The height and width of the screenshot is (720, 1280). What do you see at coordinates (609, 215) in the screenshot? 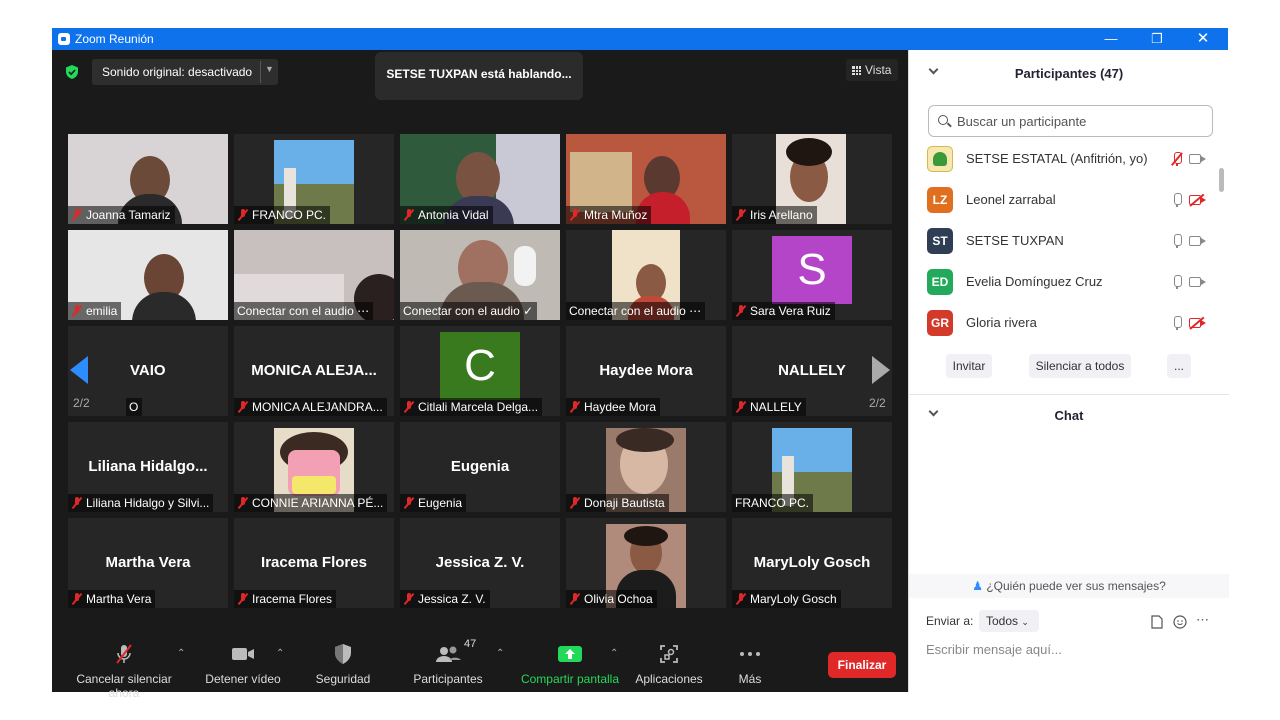
I see `tile-name-label: Mtra Muñoz` at bounding box center [609, 215].